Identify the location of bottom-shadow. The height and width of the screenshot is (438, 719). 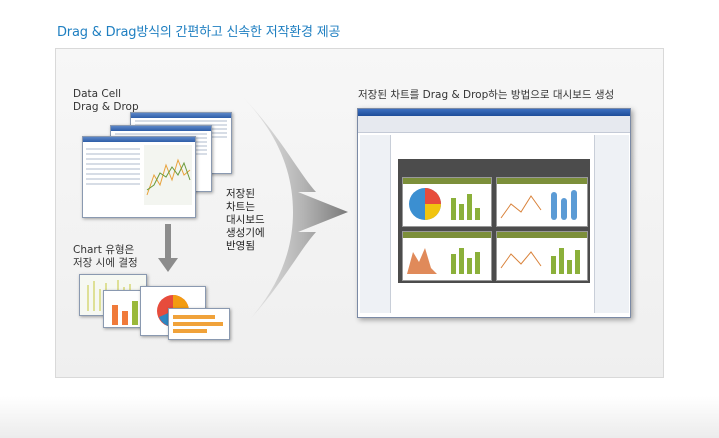
(359, 417).